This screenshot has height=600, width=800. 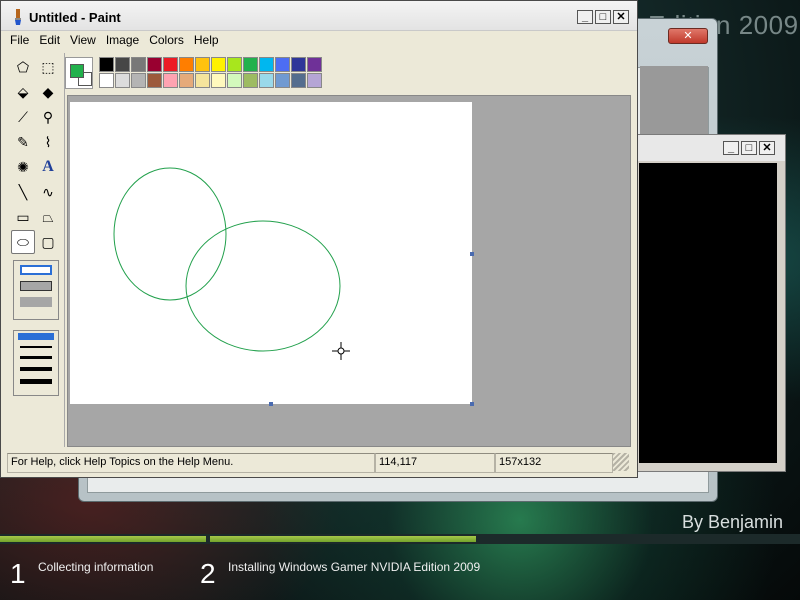 I want to click on console-window-buttons: _ □ ✕, so click(x=749, y=148).